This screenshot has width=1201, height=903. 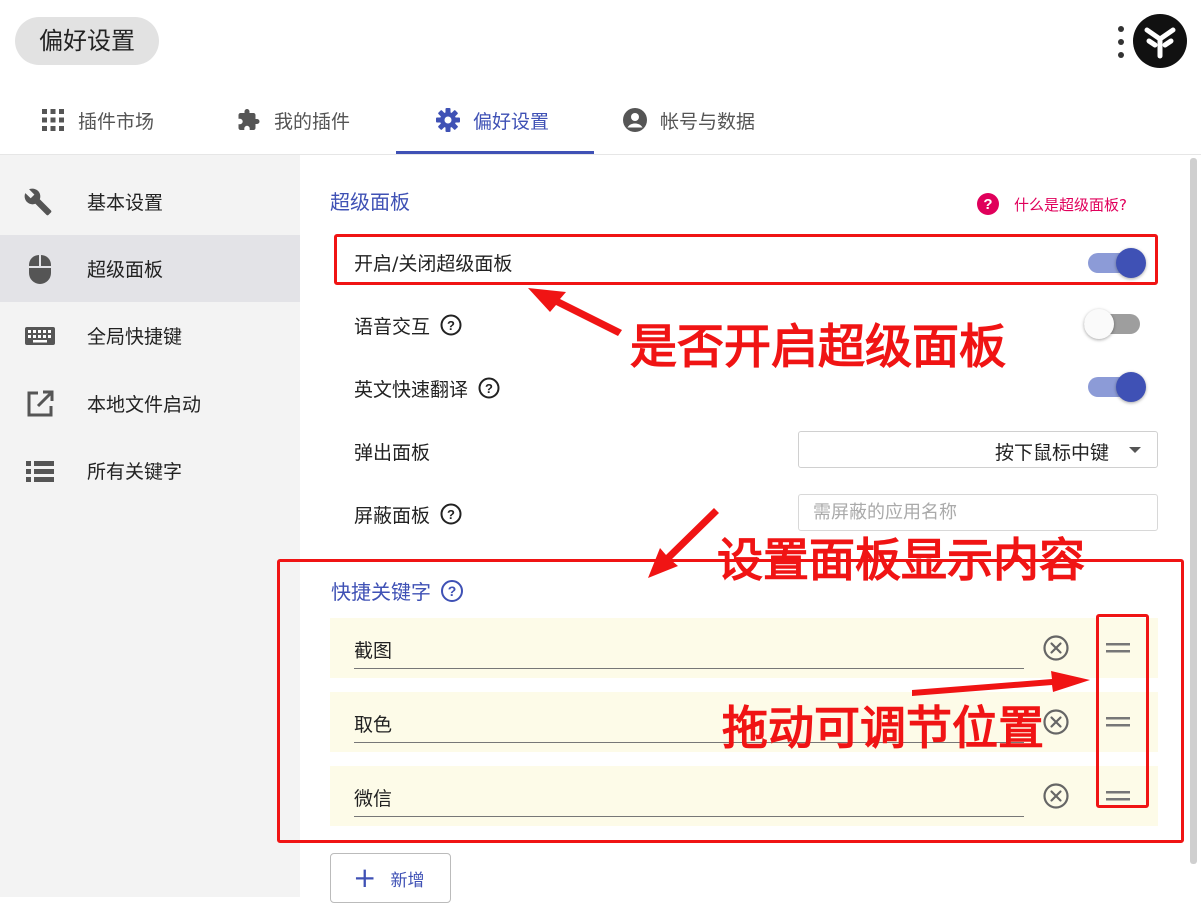 I want to click on annotation-text-toggle: 是否开启超级面板, so click(x=818, y=347).